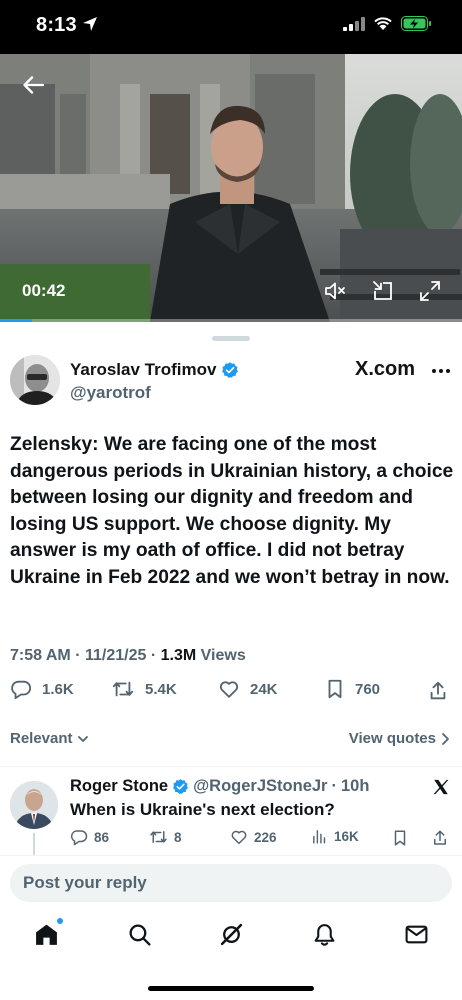 The height and width of the screenshot is (1000, 462). What do you see at coordinates (355, 786) in the screenshot?
I see `reply-age: 10h` at bounding box center [355, 786].